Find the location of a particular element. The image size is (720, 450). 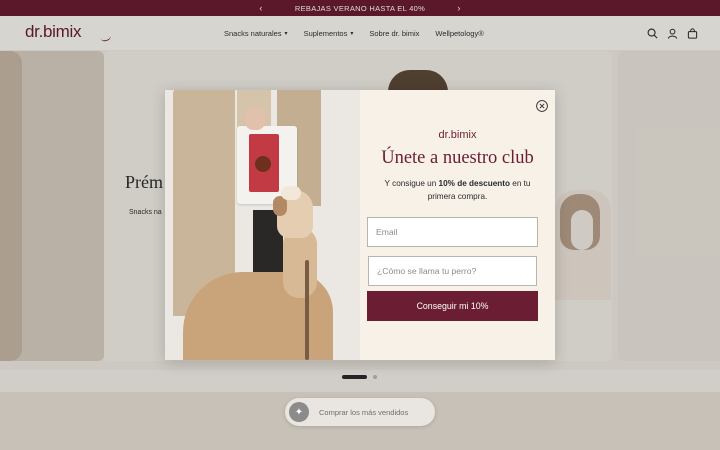

popup-subtitle-bold: 10% de descuento is located at coordinates (474, 183).